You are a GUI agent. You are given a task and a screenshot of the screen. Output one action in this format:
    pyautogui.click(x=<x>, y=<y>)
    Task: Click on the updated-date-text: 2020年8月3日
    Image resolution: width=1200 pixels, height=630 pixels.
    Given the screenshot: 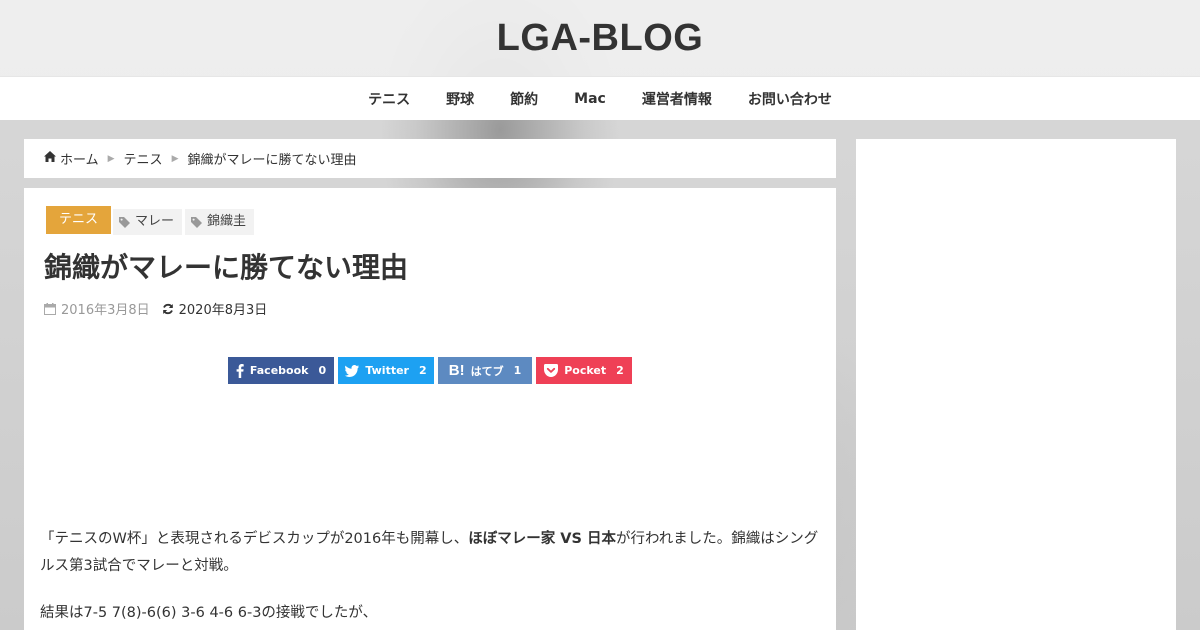 What is the action you would take?
    pyautogui.click(x=223, y=310)
    